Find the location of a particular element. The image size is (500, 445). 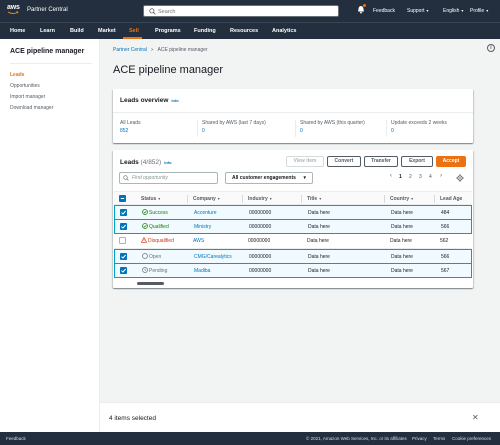

column-company: Company ▾ is located at coordinates (206, 199).